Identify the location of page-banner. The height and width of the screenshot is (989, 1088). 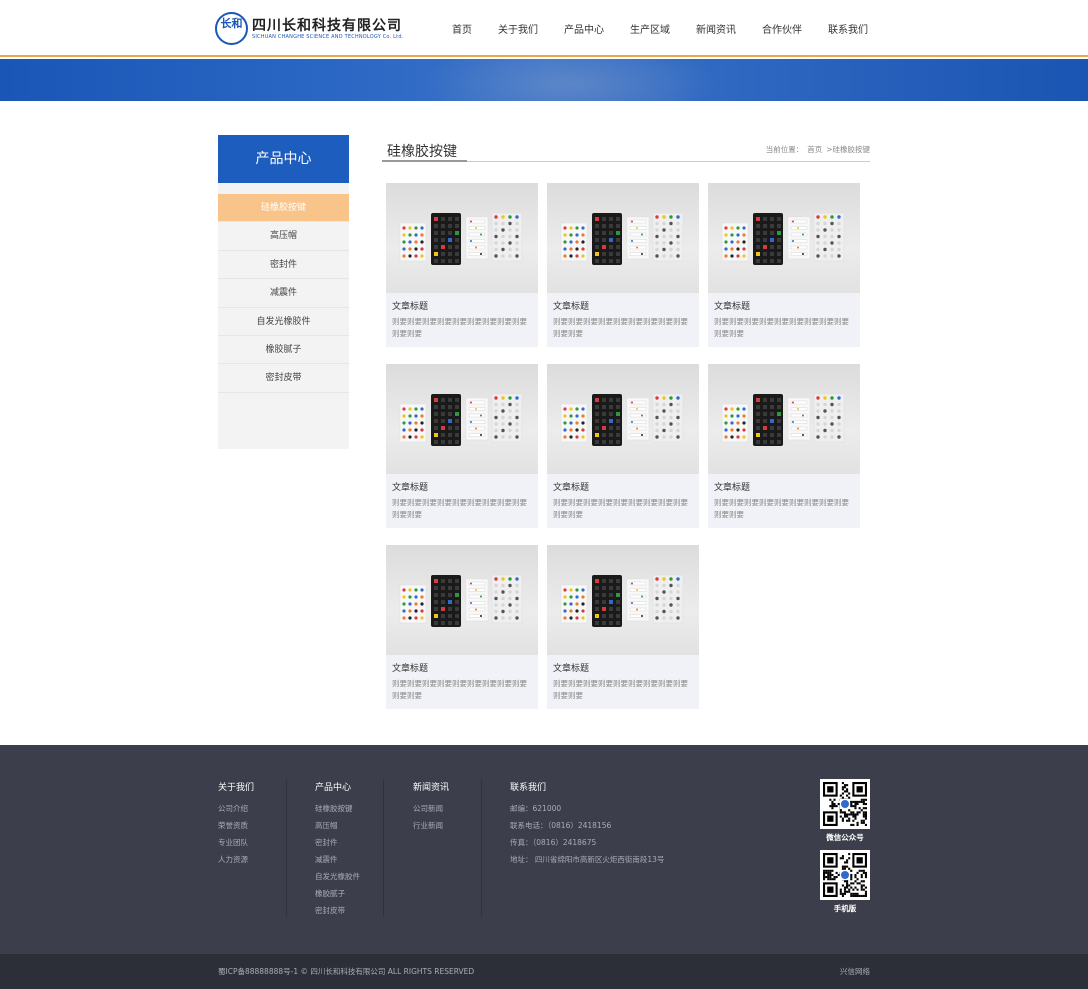
(544, 80).